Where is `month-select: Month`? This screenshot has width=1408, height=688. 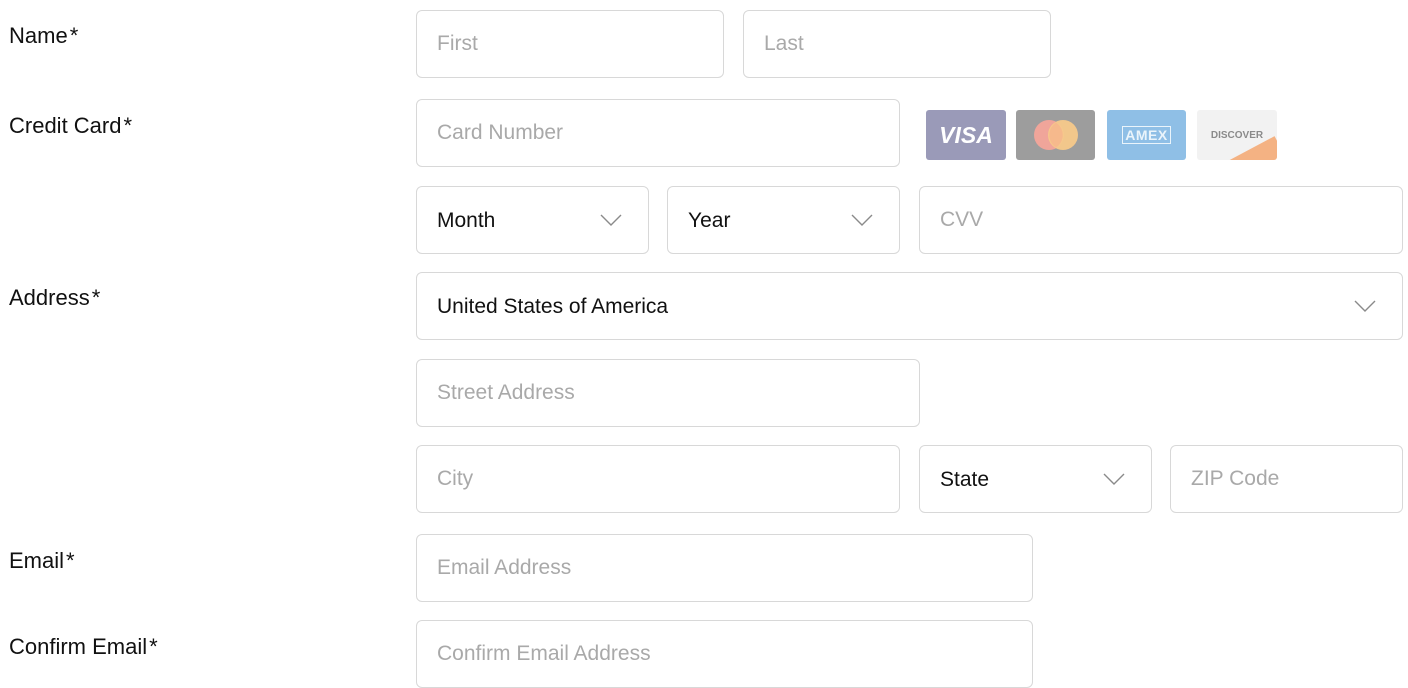 month-select: Month is located at coordinates (532, 220).